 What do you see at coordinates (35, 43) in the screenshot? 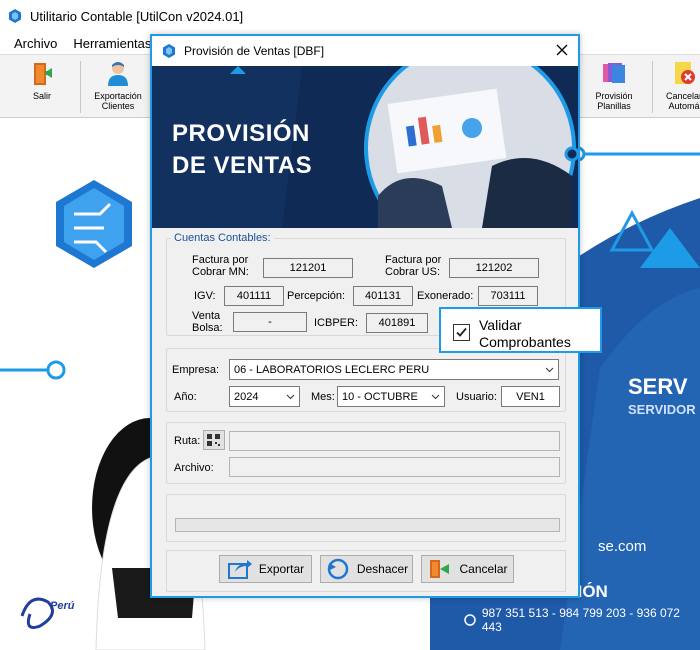
I see `menu-archivo: Archivo` at bounding box center [35, 43].